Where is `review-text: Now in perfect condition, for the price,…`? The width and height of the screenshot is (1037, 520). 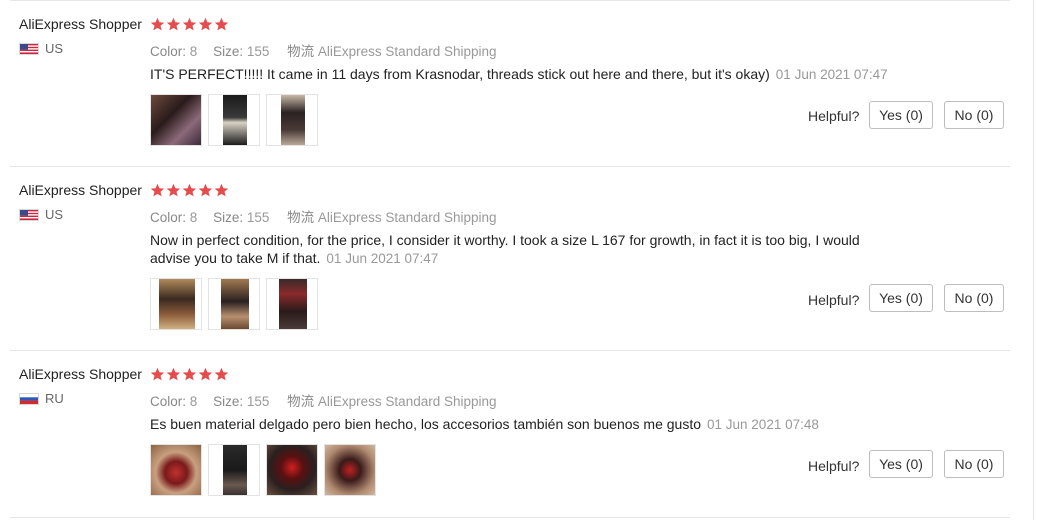
review-text: Now in perfect condition, for the price,… is located at coordinates (520, 249).